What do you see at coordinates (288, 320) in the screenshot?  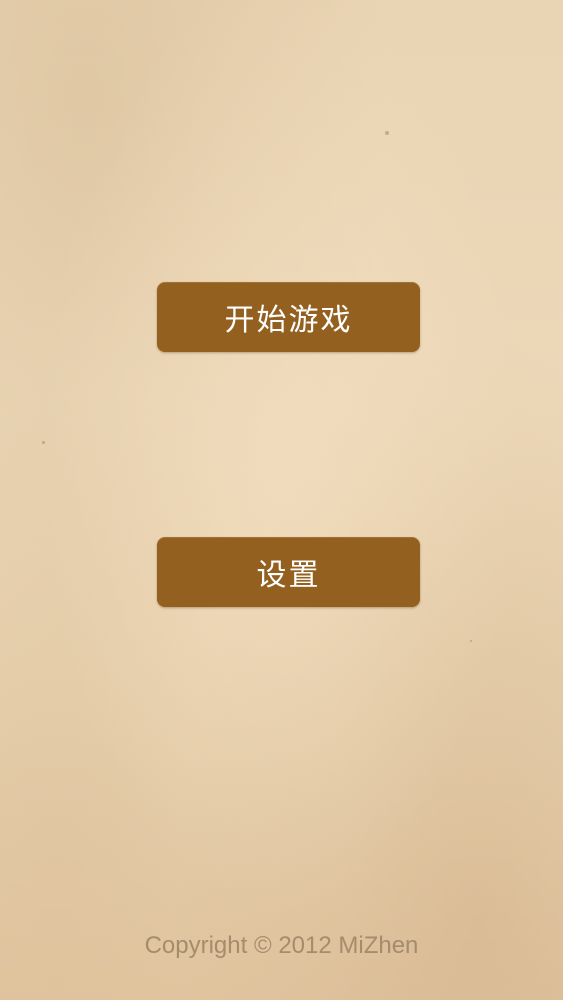 I see `start-game-label: 开始游戏` at bounding box center [288, 320].